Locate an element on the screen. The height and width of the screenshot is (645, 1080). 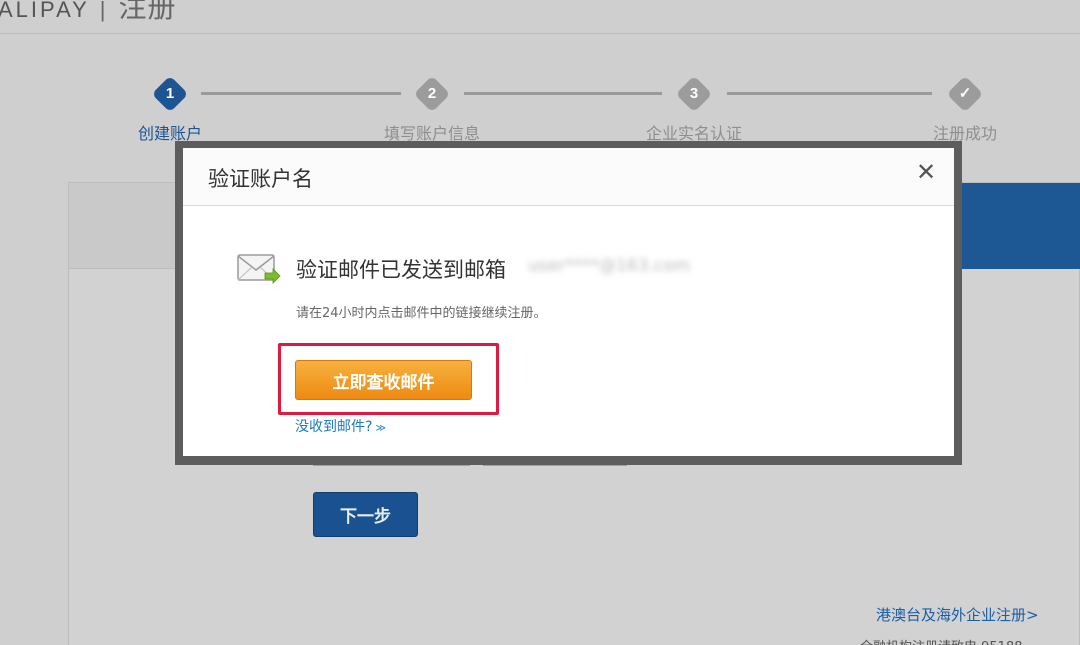
double-chevron-down-icon: ≫ is located at coordinates (380, 428).